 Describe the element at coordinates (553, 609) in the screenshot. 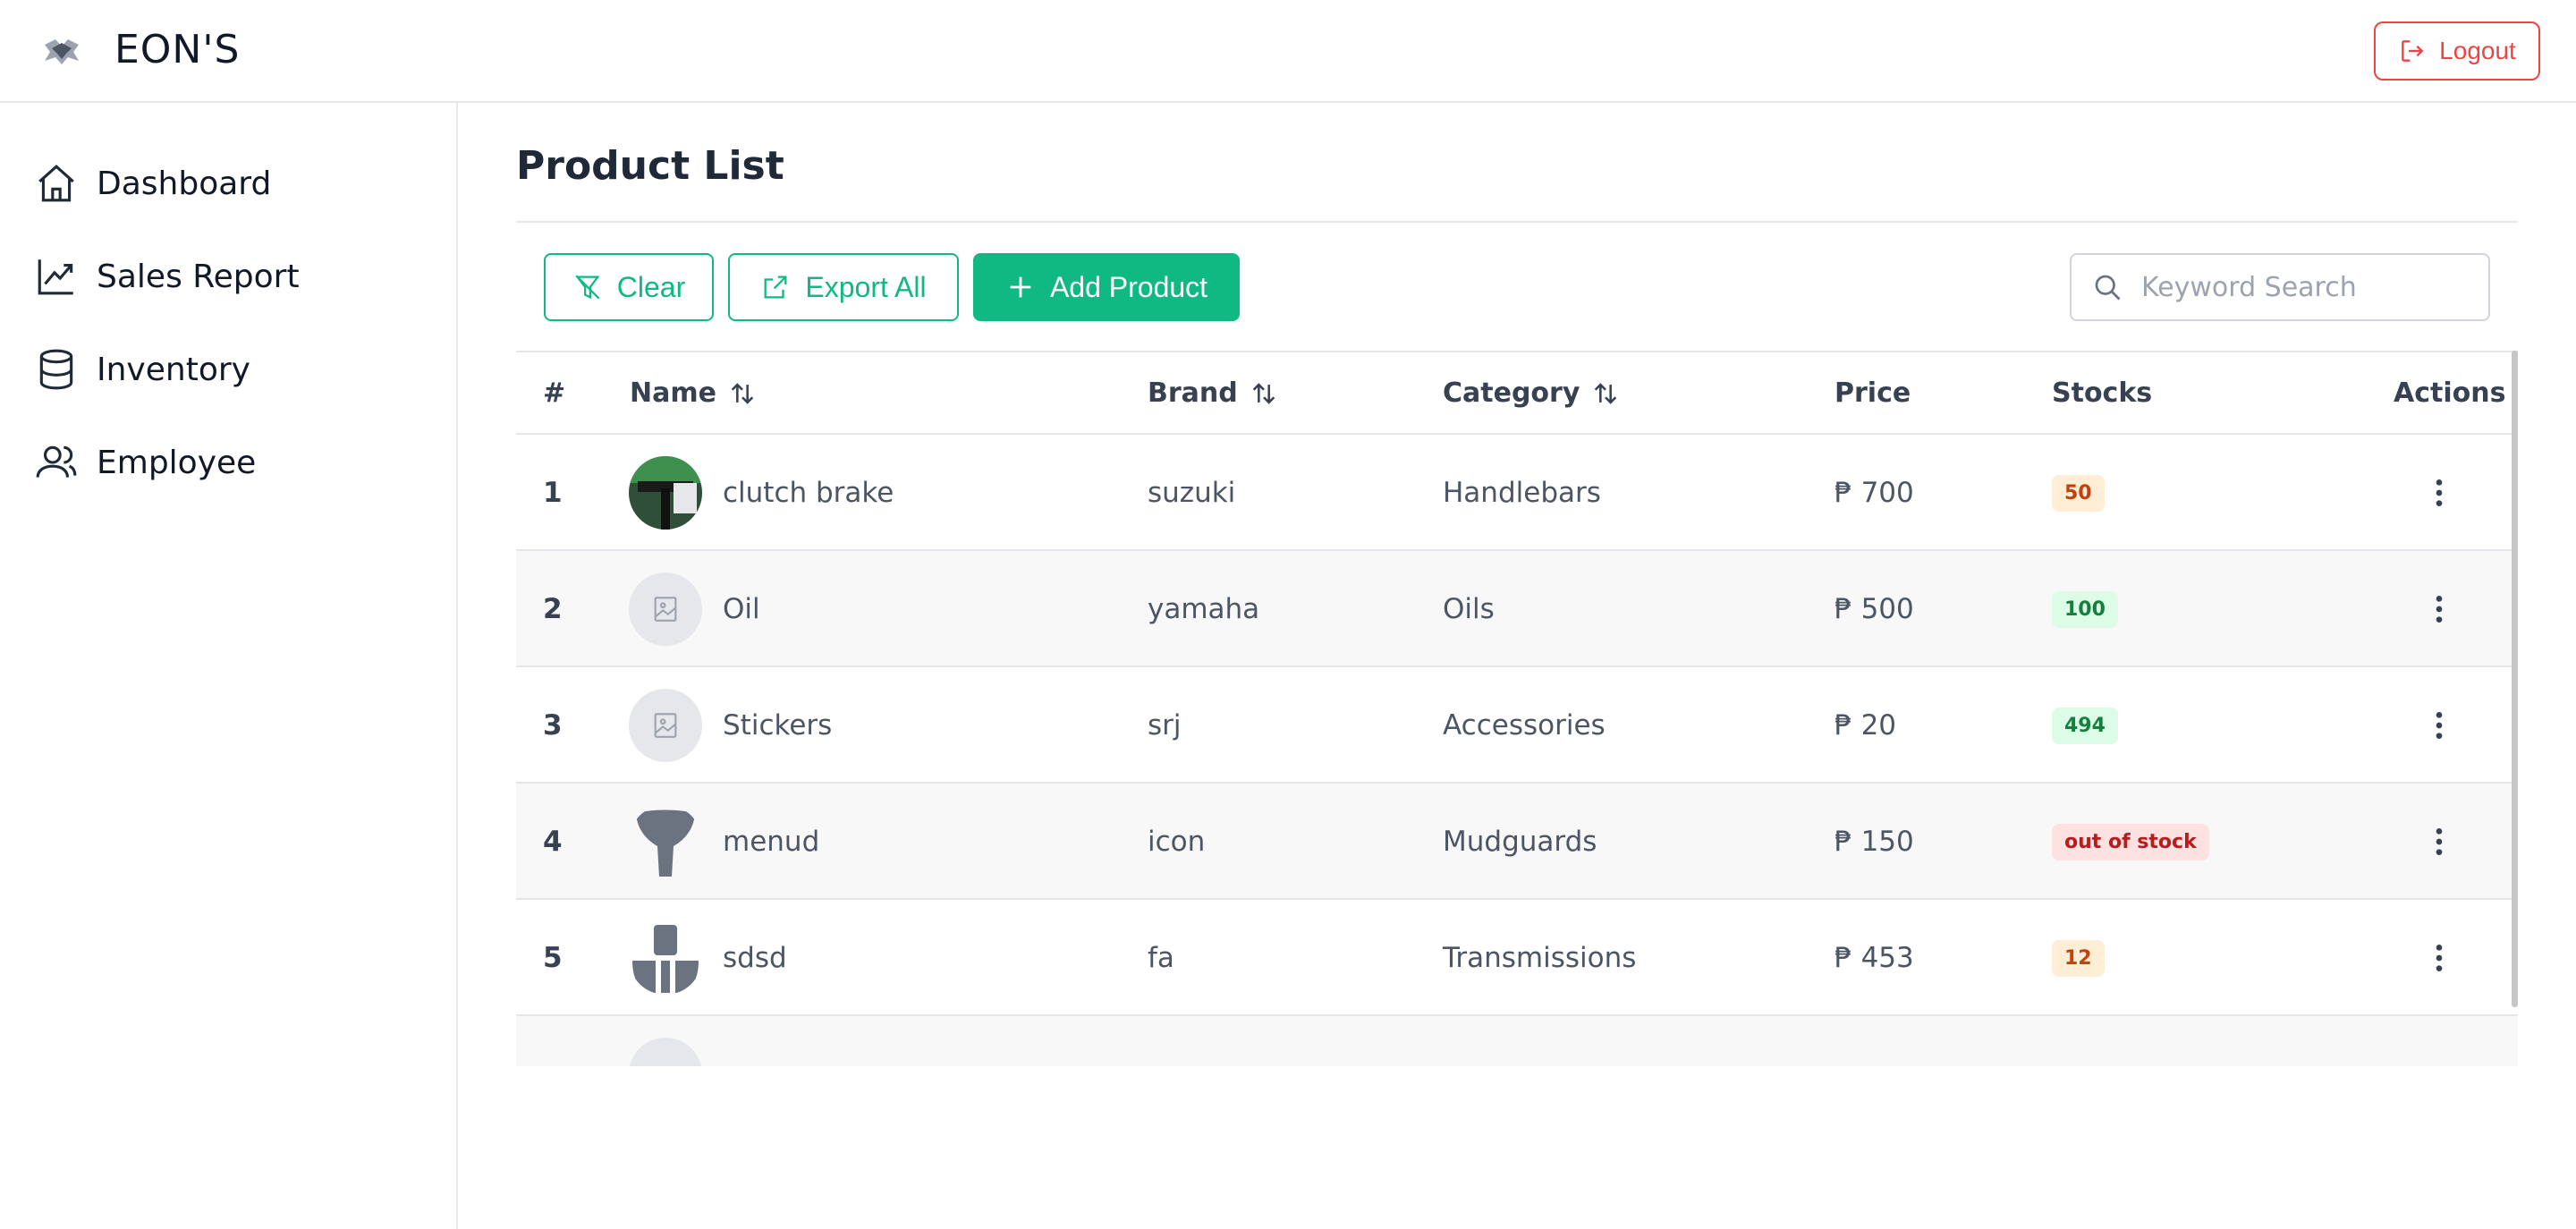

I see `row-index: 2` at that location.